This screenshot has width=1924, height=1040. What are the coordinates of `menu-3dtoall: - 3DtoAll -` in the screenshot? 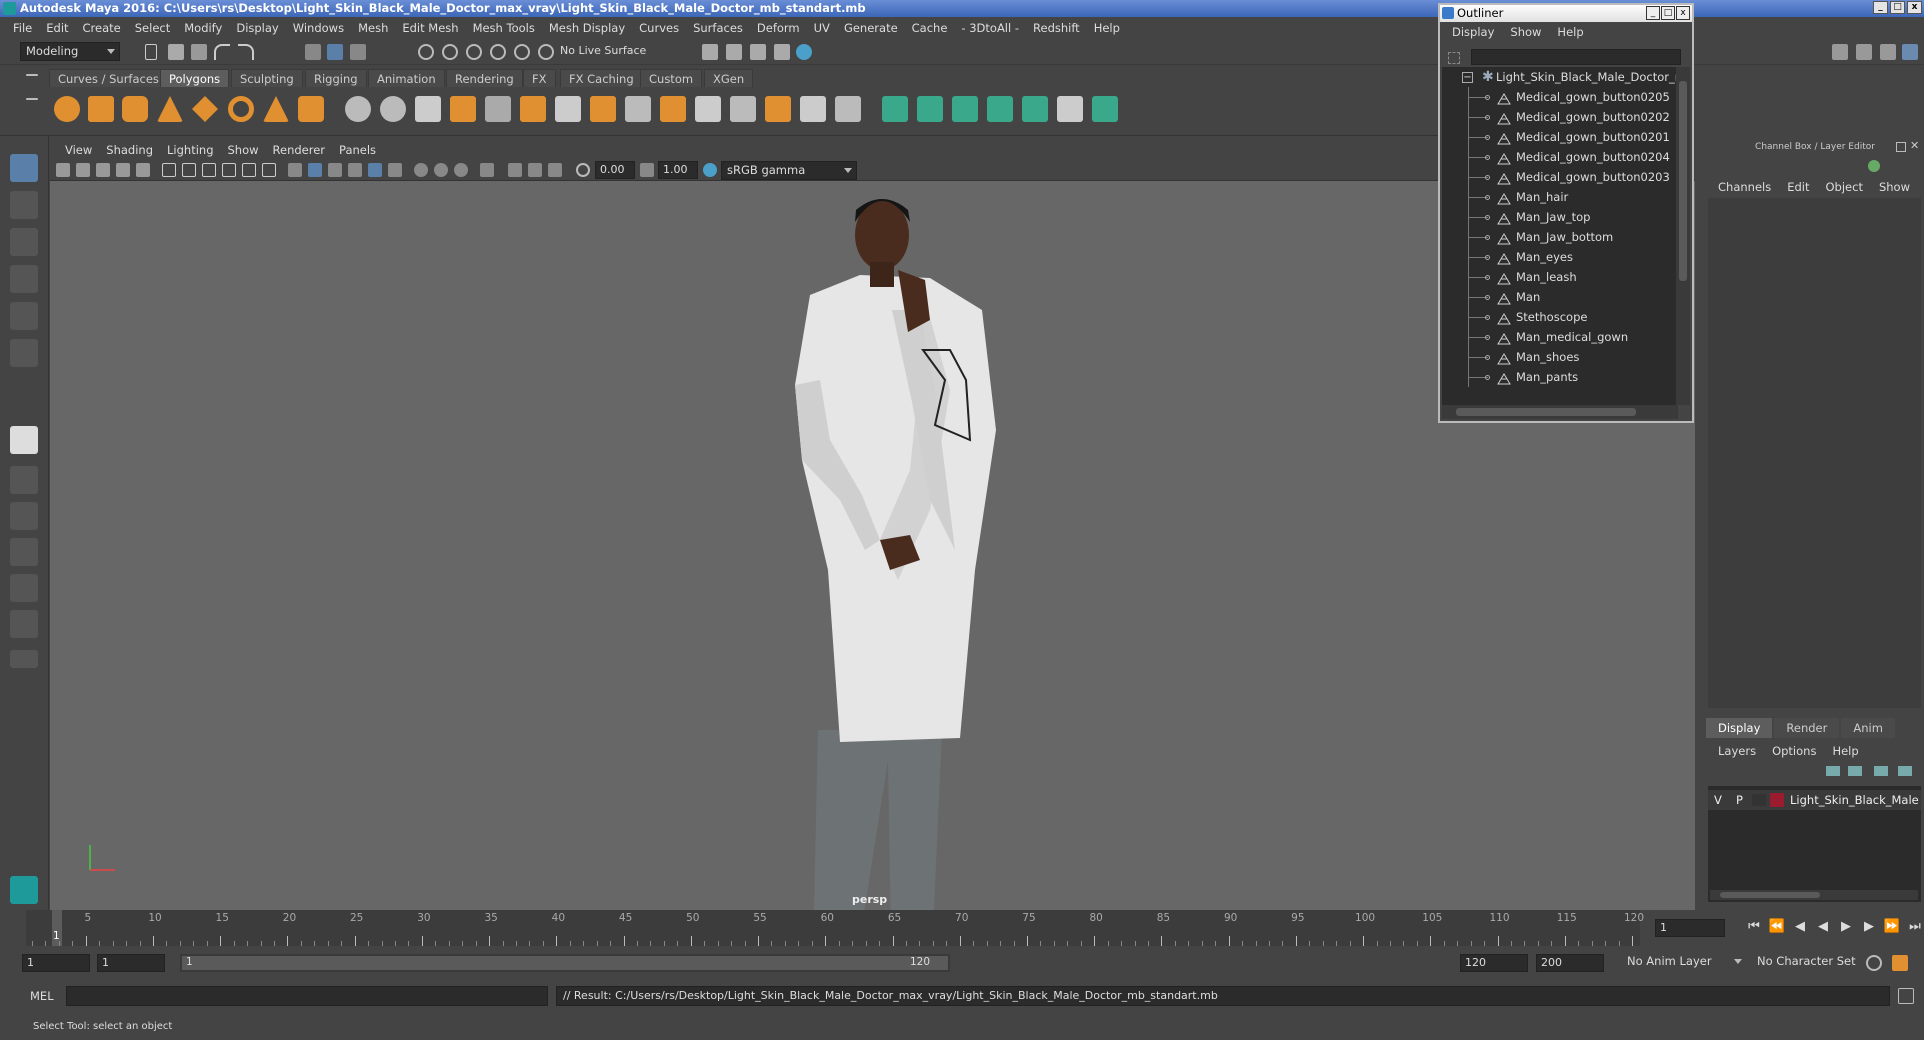 It's located at (990, 28).